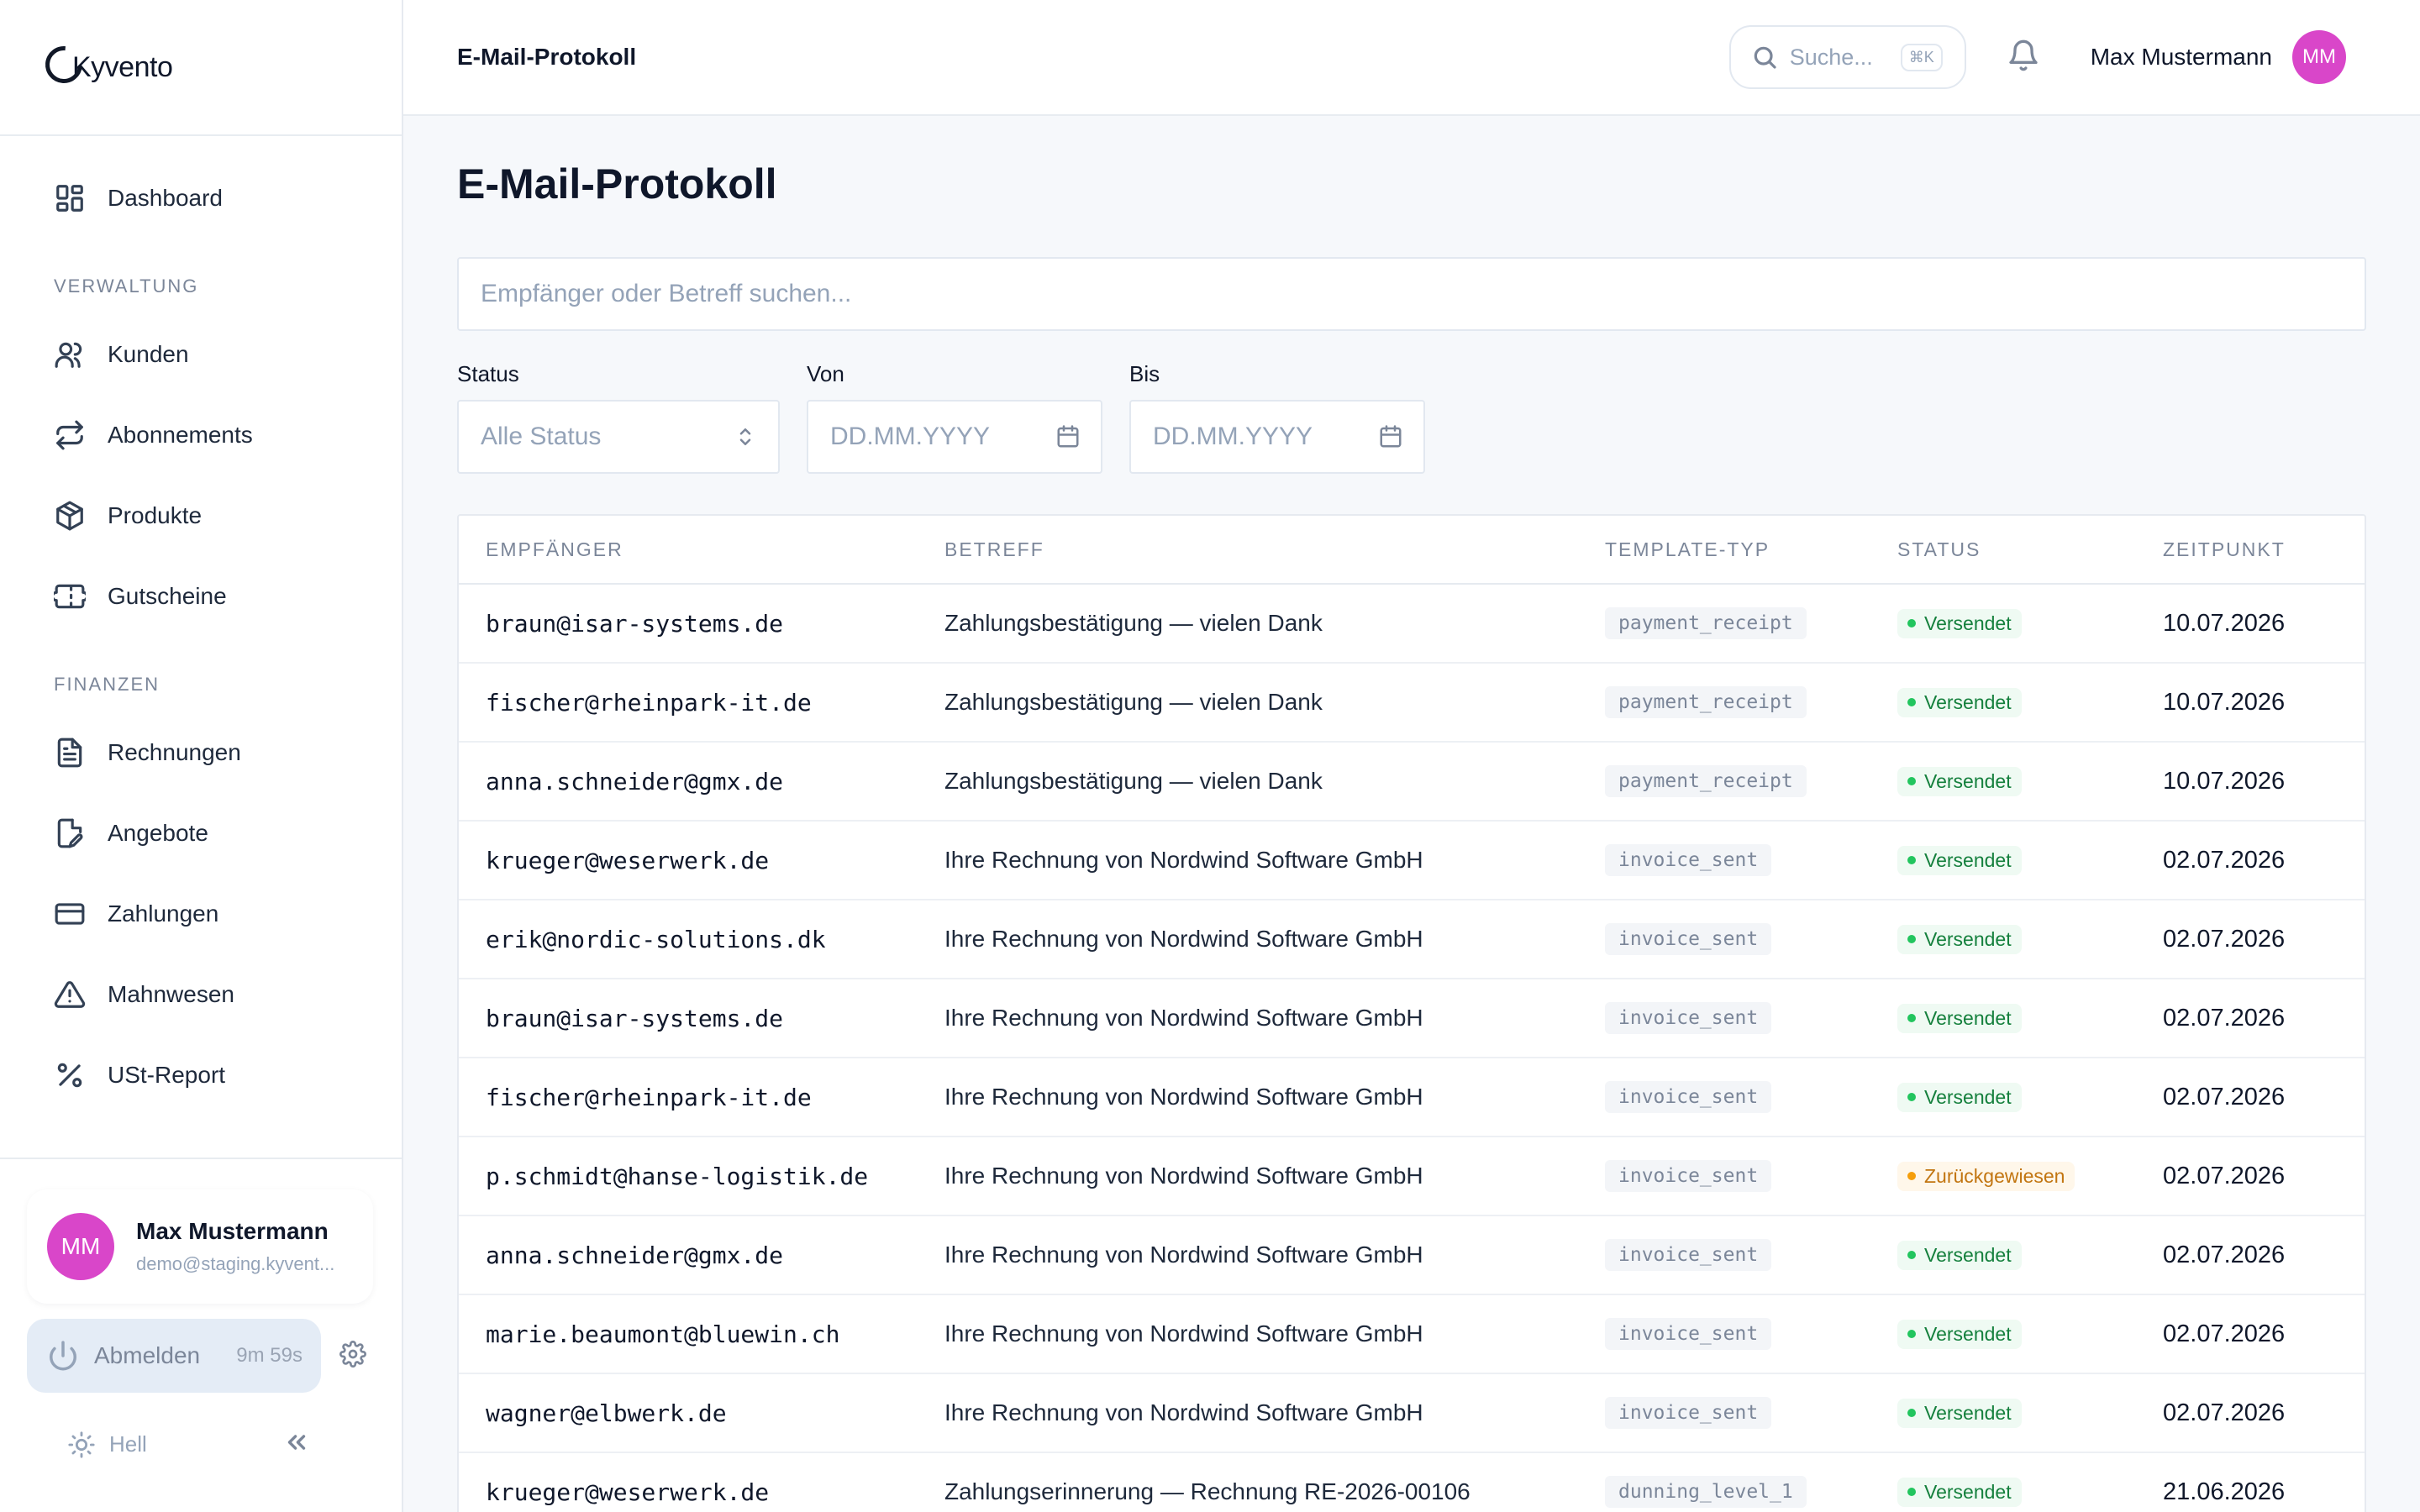  I want to click on von-filter: Von DD.MM.YYYY, so click(955, 417).